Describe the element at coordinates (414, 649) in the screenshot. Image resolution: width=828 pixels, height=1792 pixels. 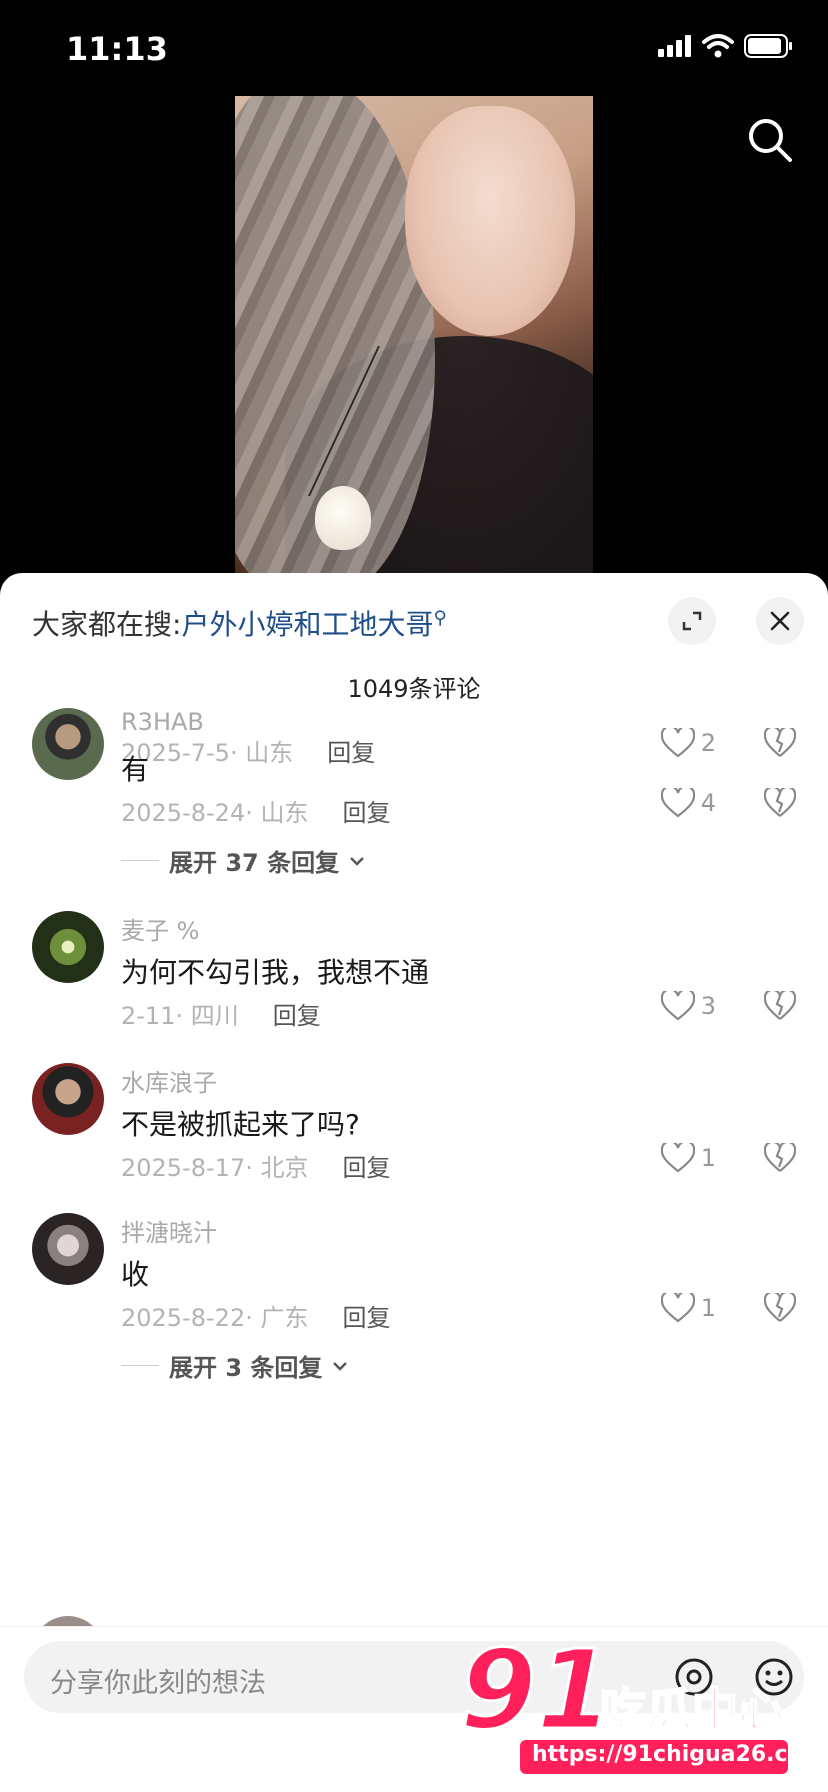
I see `sheet-header: 大家都在搜:户外小婷和工地大哥⚲ 1049条评论` at that location.